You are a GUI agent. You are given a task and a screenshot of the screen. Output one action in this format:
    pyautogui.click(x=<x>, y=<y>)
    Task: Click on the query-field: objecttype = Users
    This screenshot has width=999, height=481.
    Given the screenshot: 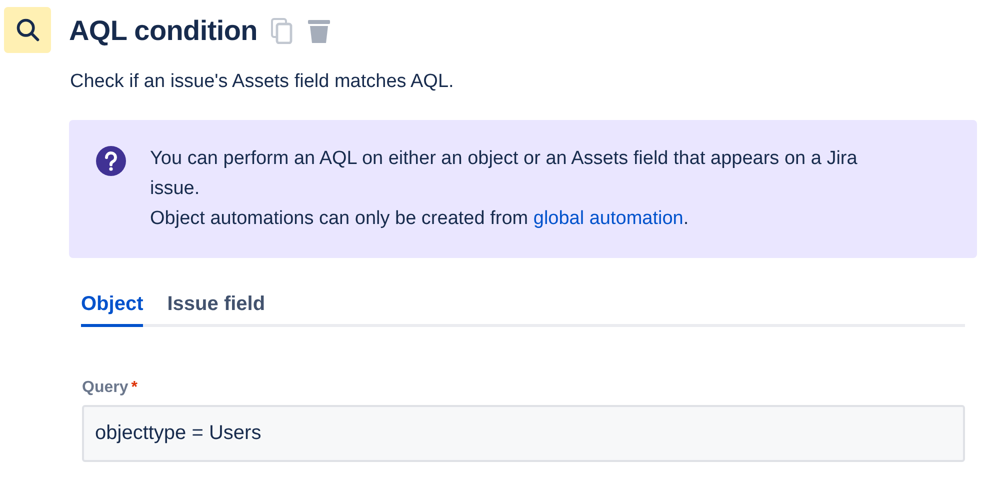 What is the action you would take?
    pyautogui.click(x=523, y=433)
    